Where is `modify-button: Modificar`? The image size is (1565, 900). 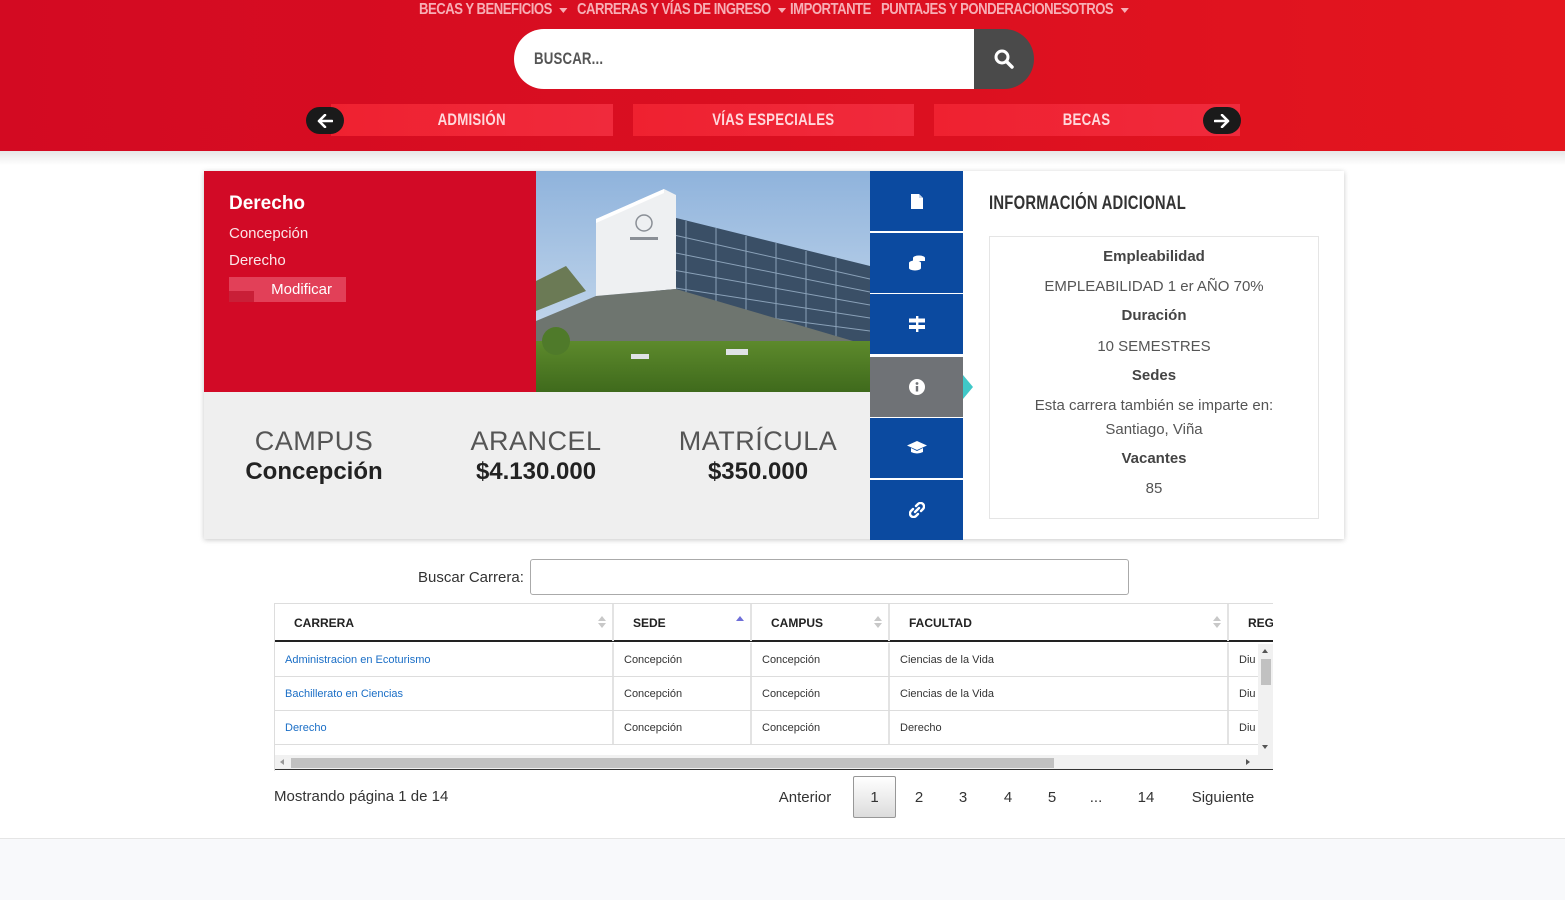 modify-button: Modificar is located at coordinates (287, 289).